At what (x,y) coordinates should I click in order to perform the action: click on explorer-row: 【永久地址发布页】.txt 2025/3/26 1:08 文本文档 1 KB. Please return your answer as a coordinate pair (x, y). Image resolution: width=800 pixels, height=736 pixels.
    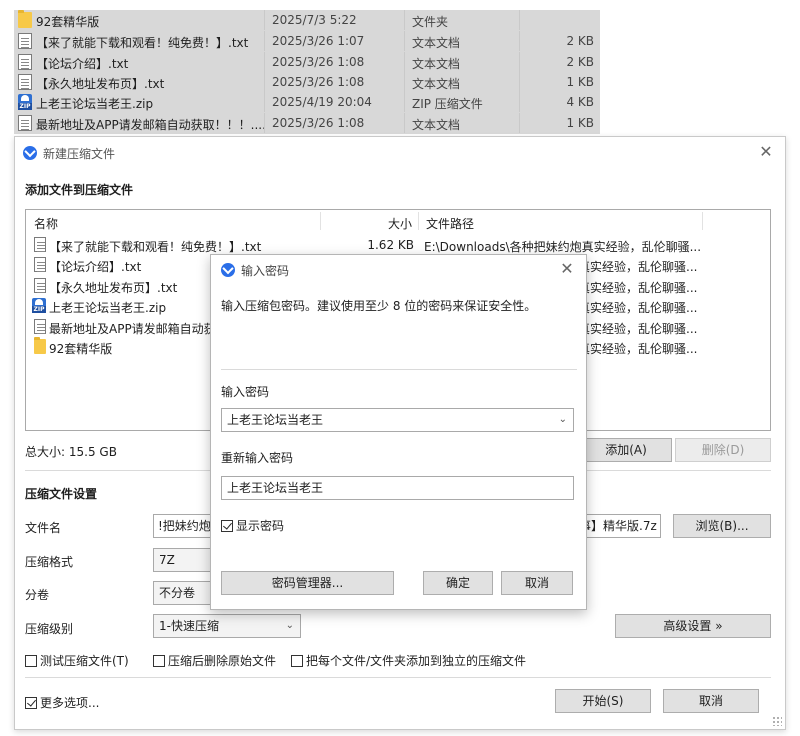
    Looking at the image, I should click on (307, 82).